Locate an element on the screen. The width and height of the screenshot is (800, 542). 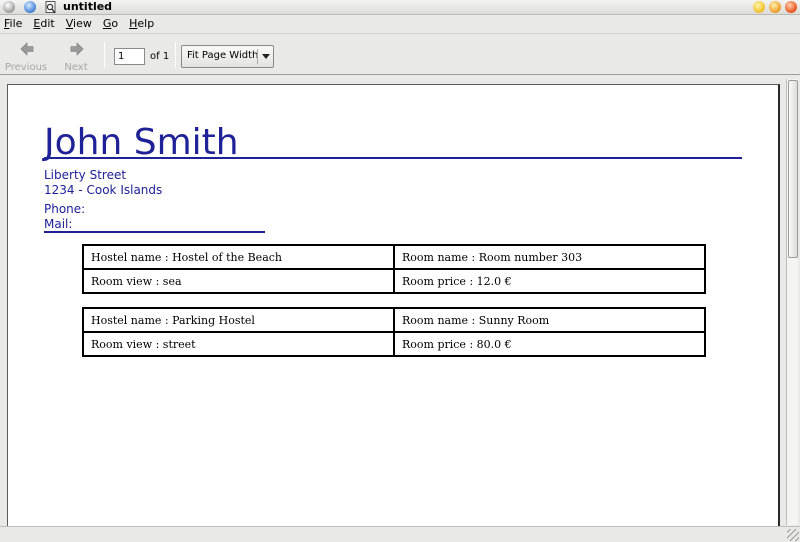
hostel-name-cell: Hostel name : Hostel of the Beach is located at coordinates (238, 257).